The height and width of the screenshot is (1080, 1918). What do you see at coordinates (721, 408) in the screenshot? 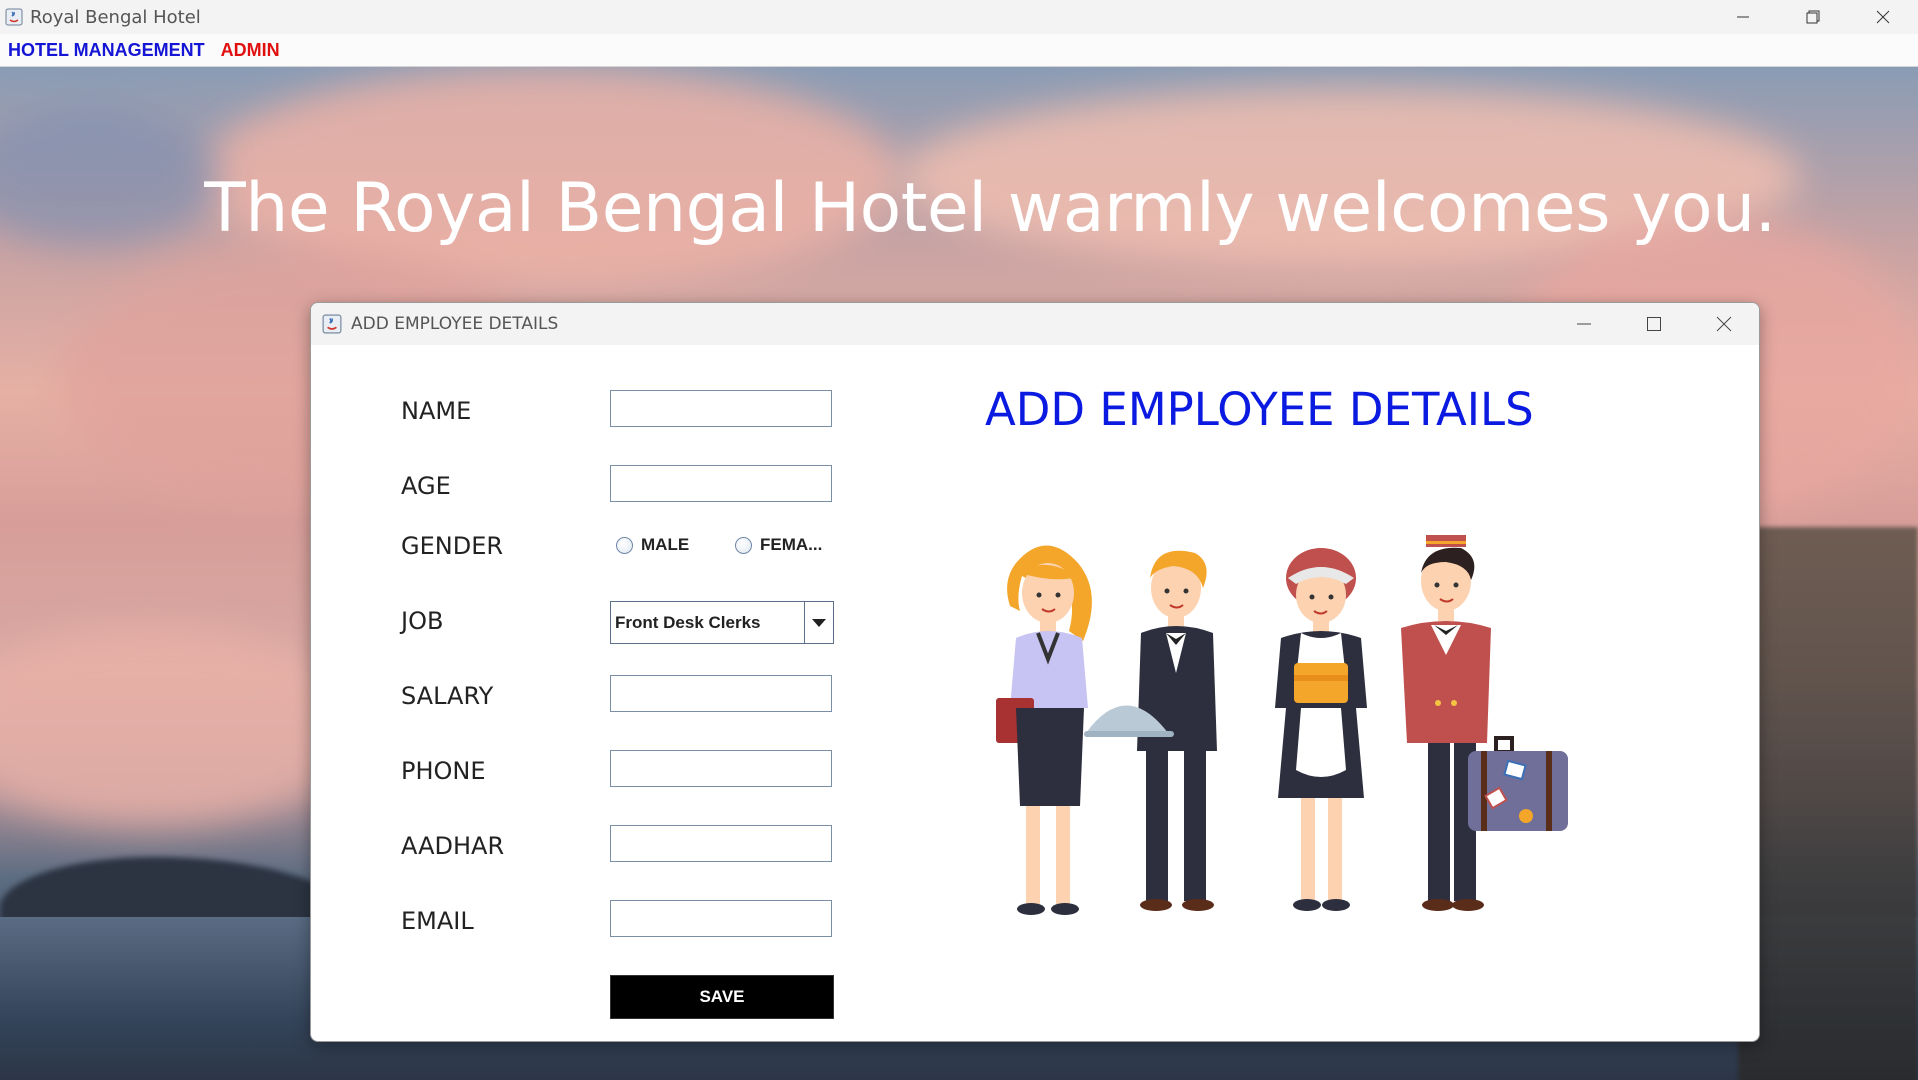
I see `name-input` at bounding box center [721, 408].